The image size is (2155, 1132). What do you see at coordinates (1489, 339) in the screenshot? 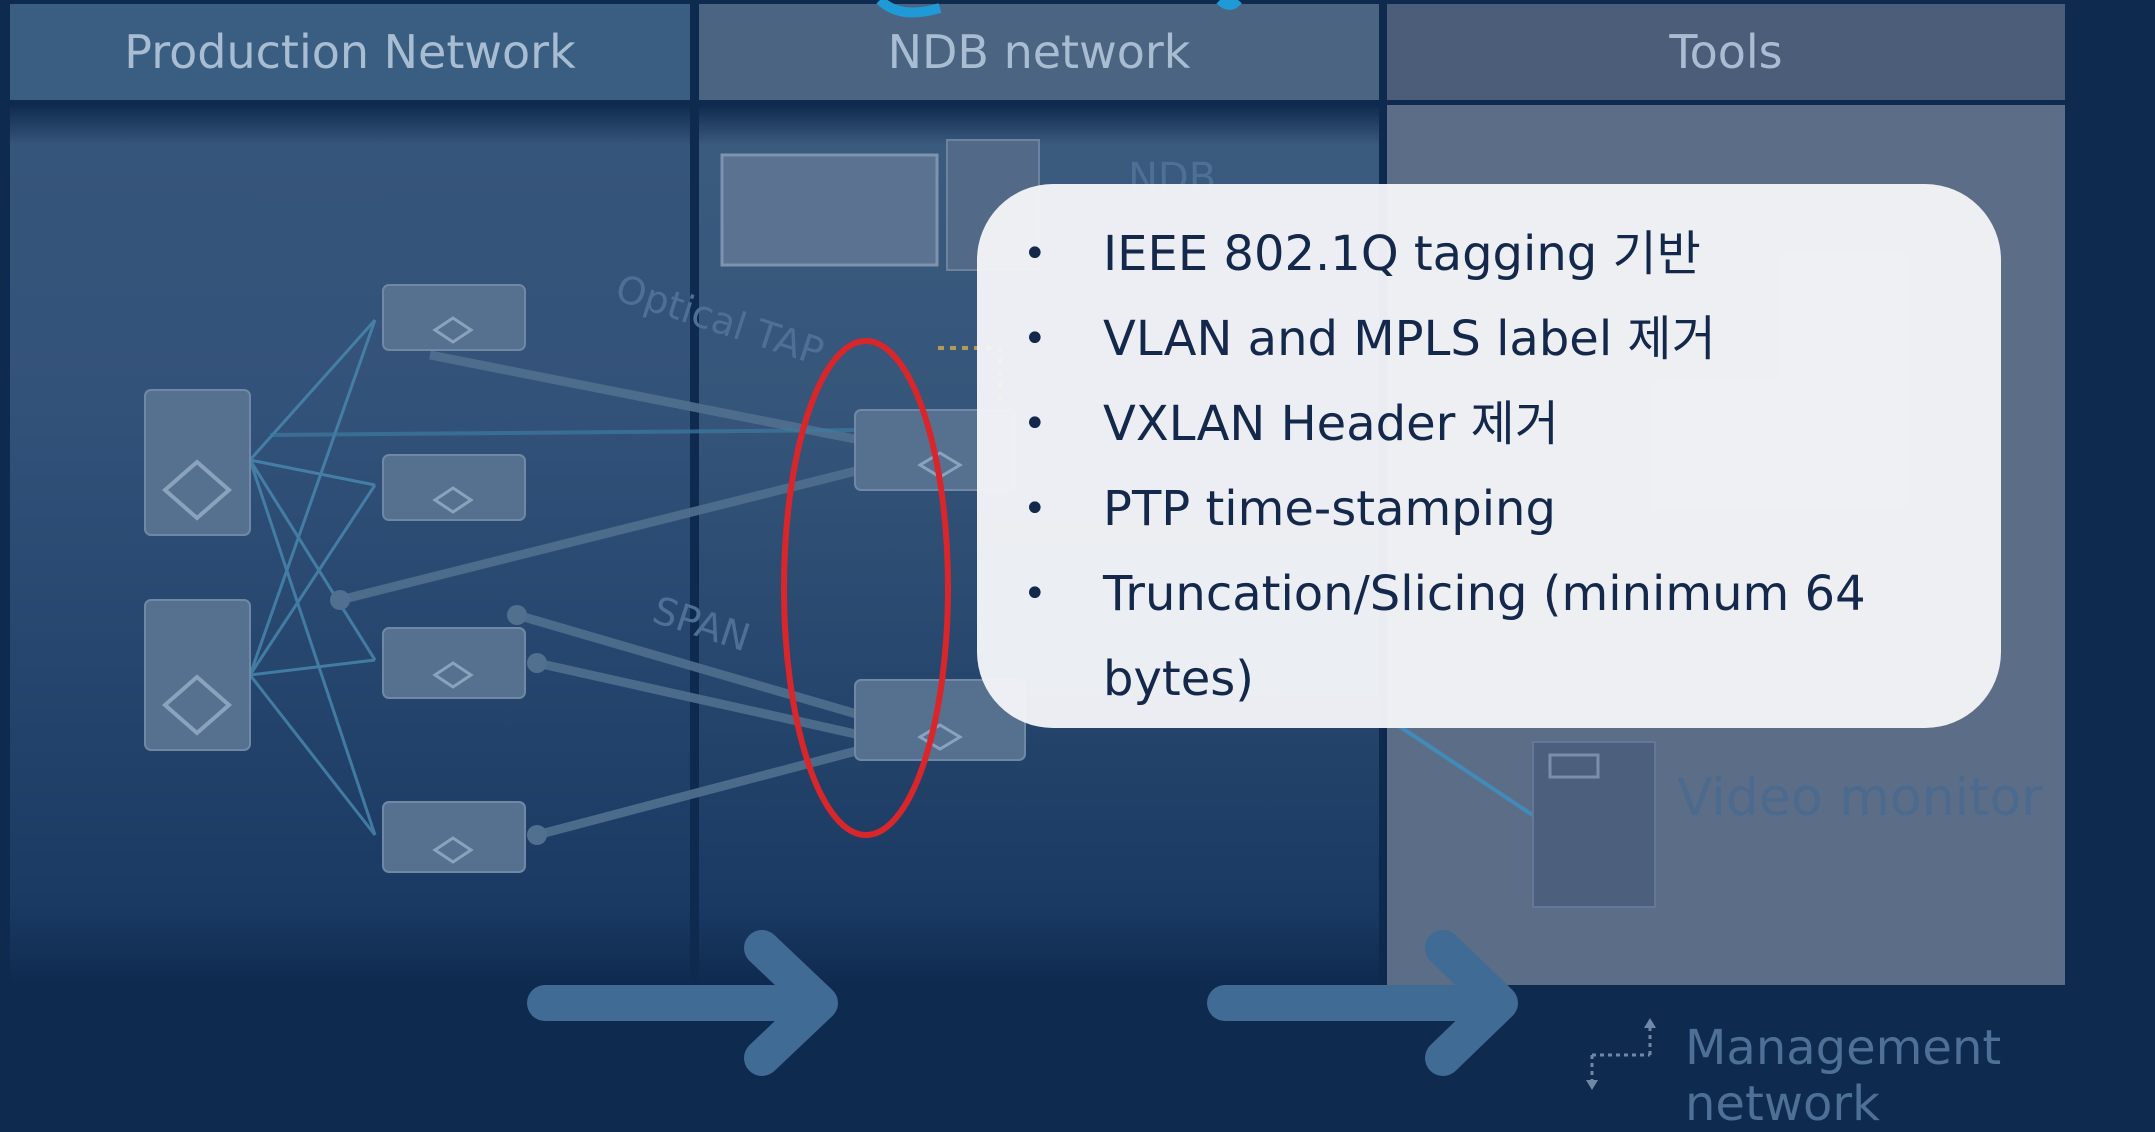
I see `feature-item: • VLAN and MPLS label 제거` at bounding box center [1489, 339].